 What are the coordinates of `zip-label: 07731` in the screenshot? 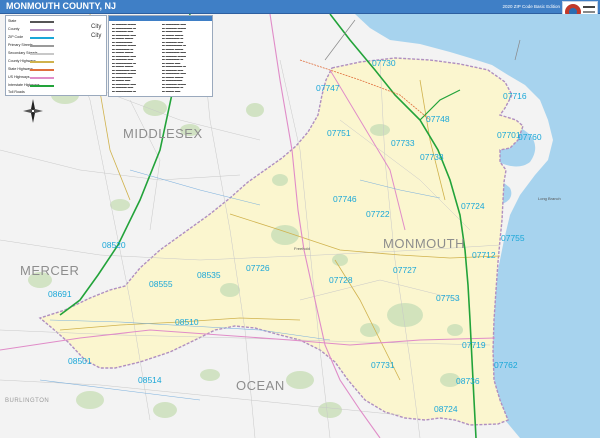 It's located at (383, 365).